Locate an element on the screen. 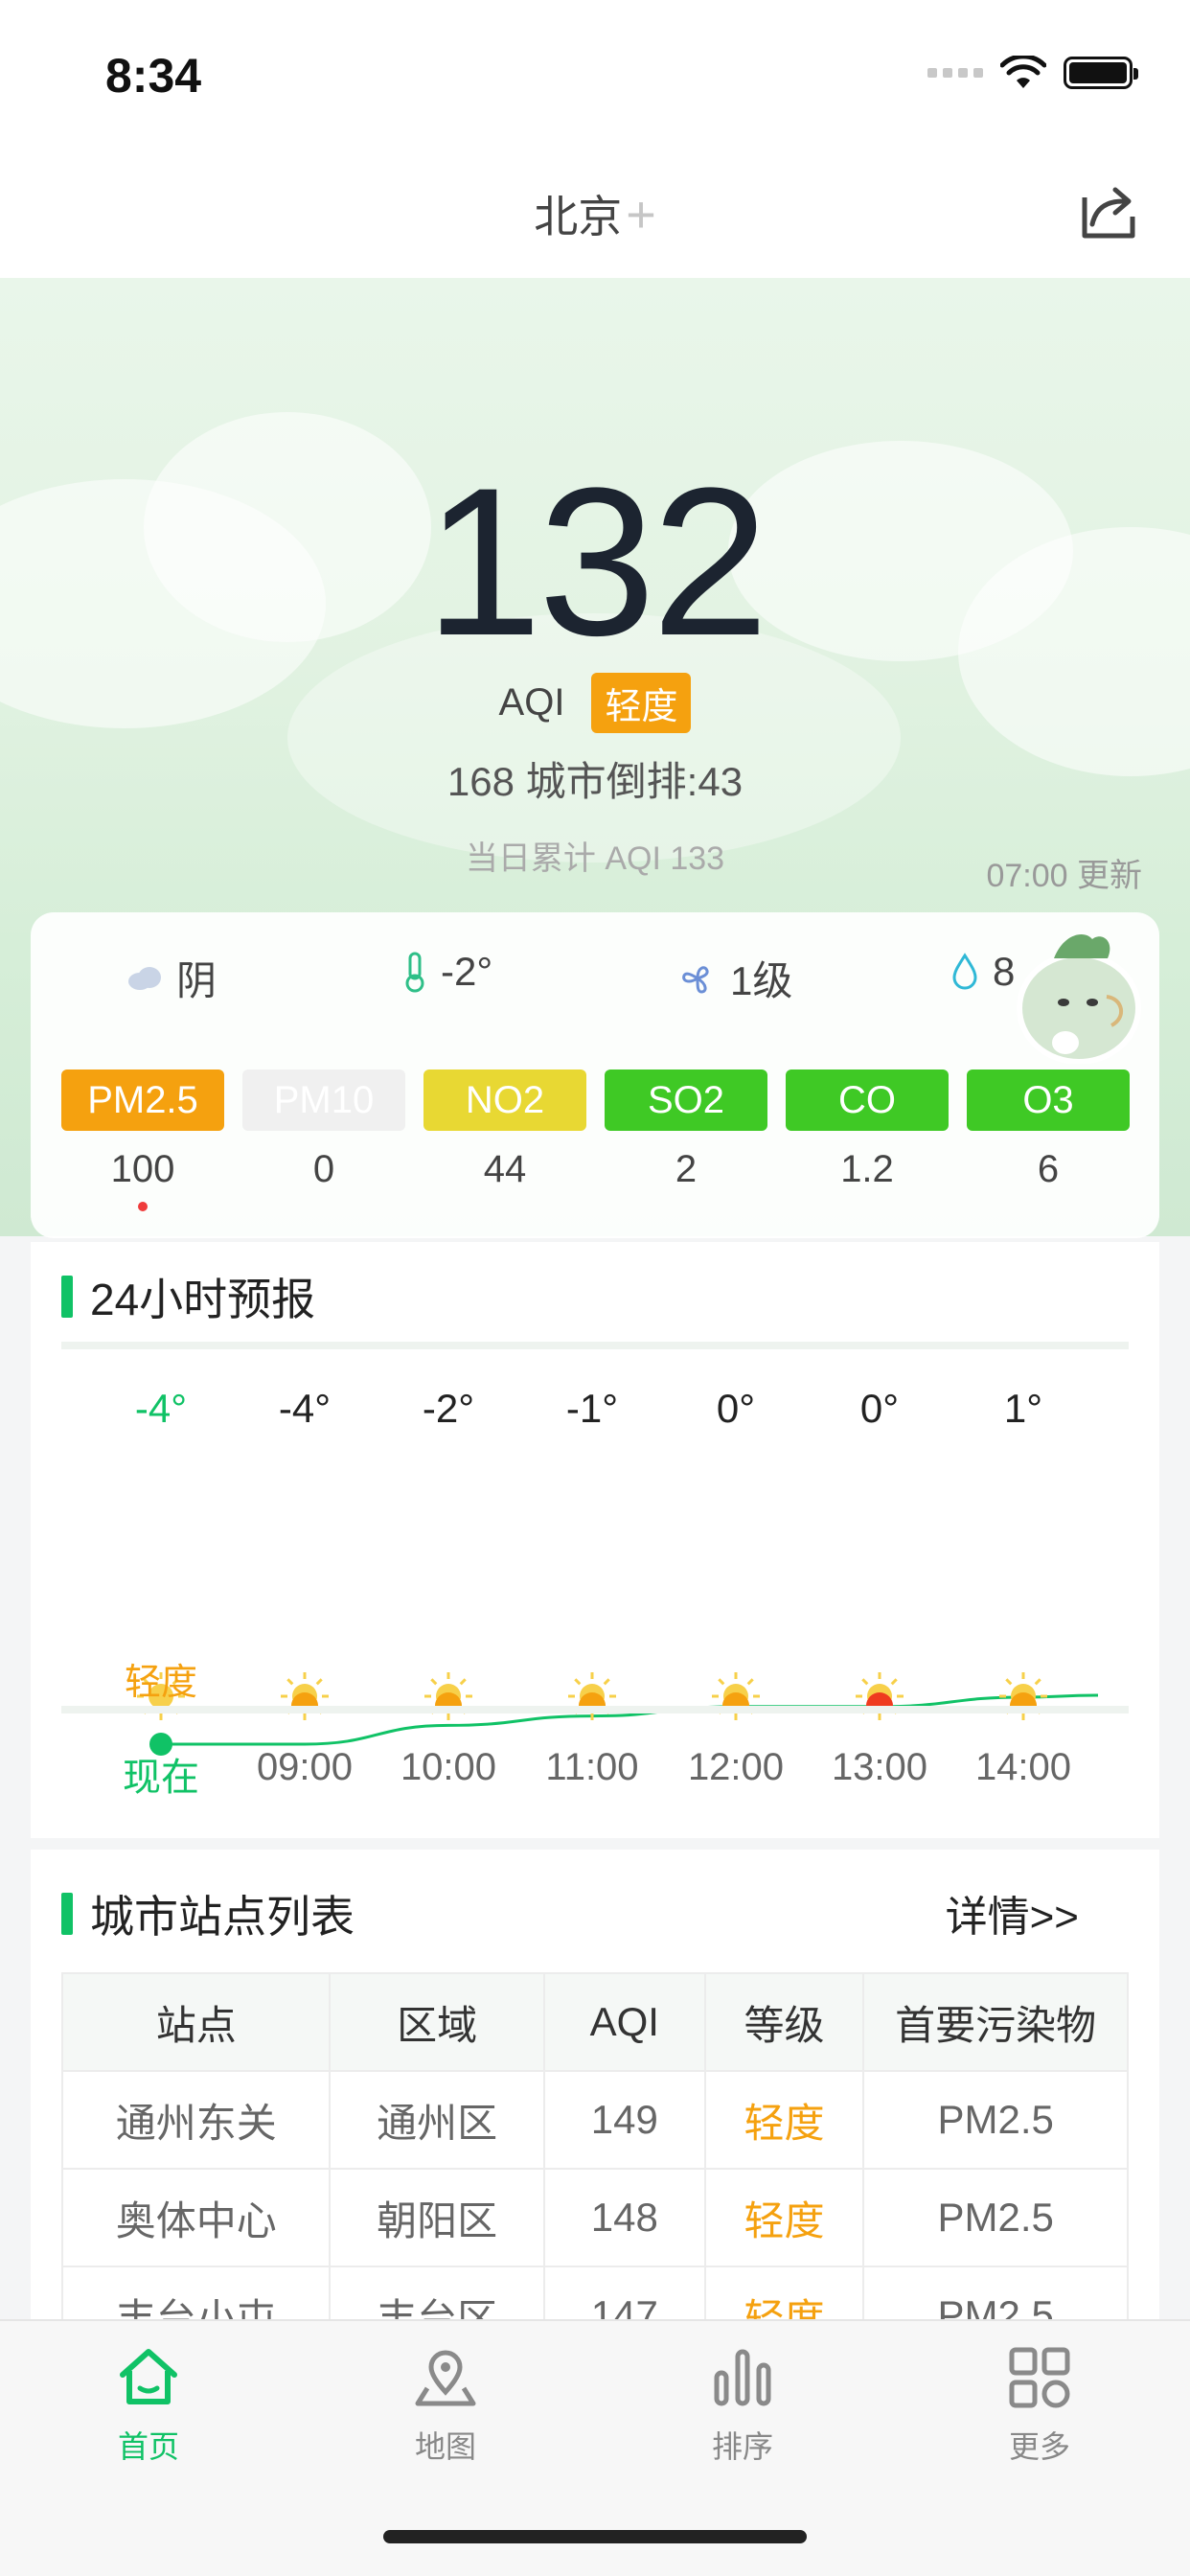 The image size is (1190, 2576). pollutant-value: 100 is located at coordinates (143, 1179).